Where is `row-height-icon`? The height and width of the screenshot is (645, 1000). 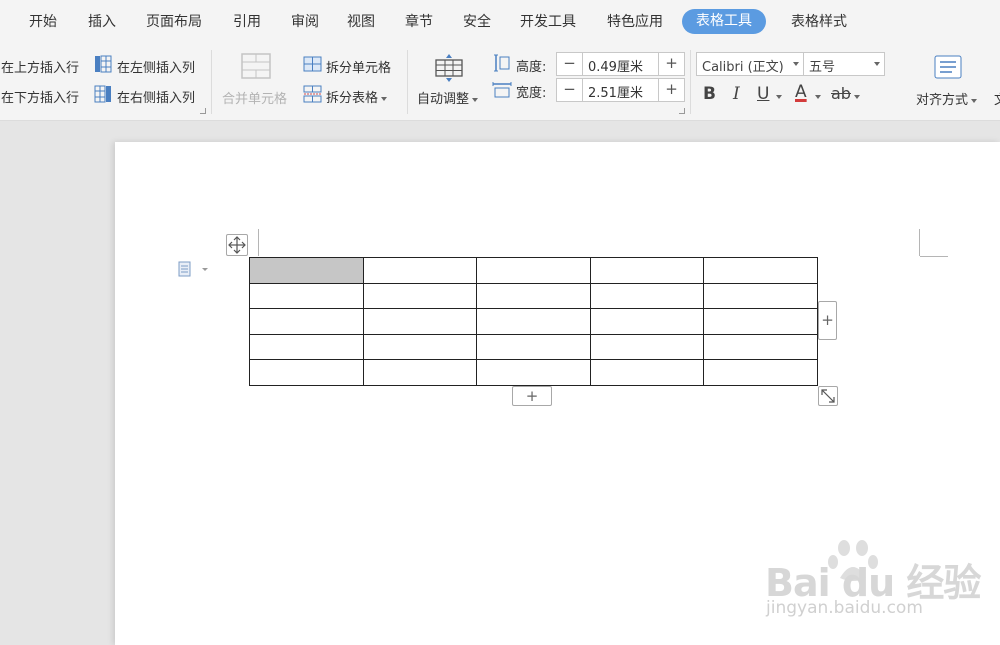 row-height-icon is located at coordinates (502, 65).